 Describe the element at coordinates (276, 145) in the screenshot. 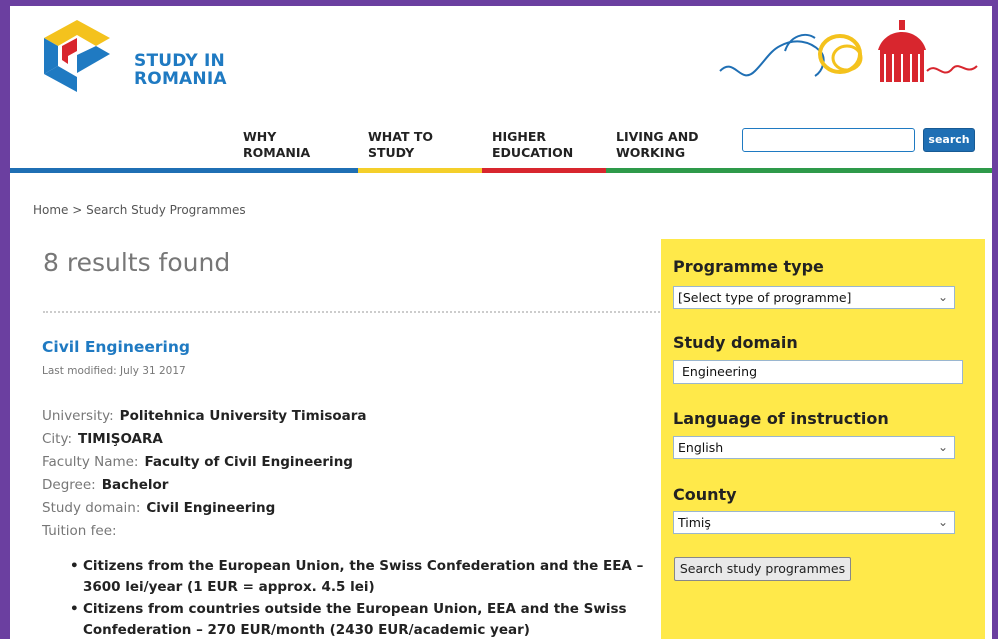

I see `nav-why-romania: WHY ROMANIA` at that location.